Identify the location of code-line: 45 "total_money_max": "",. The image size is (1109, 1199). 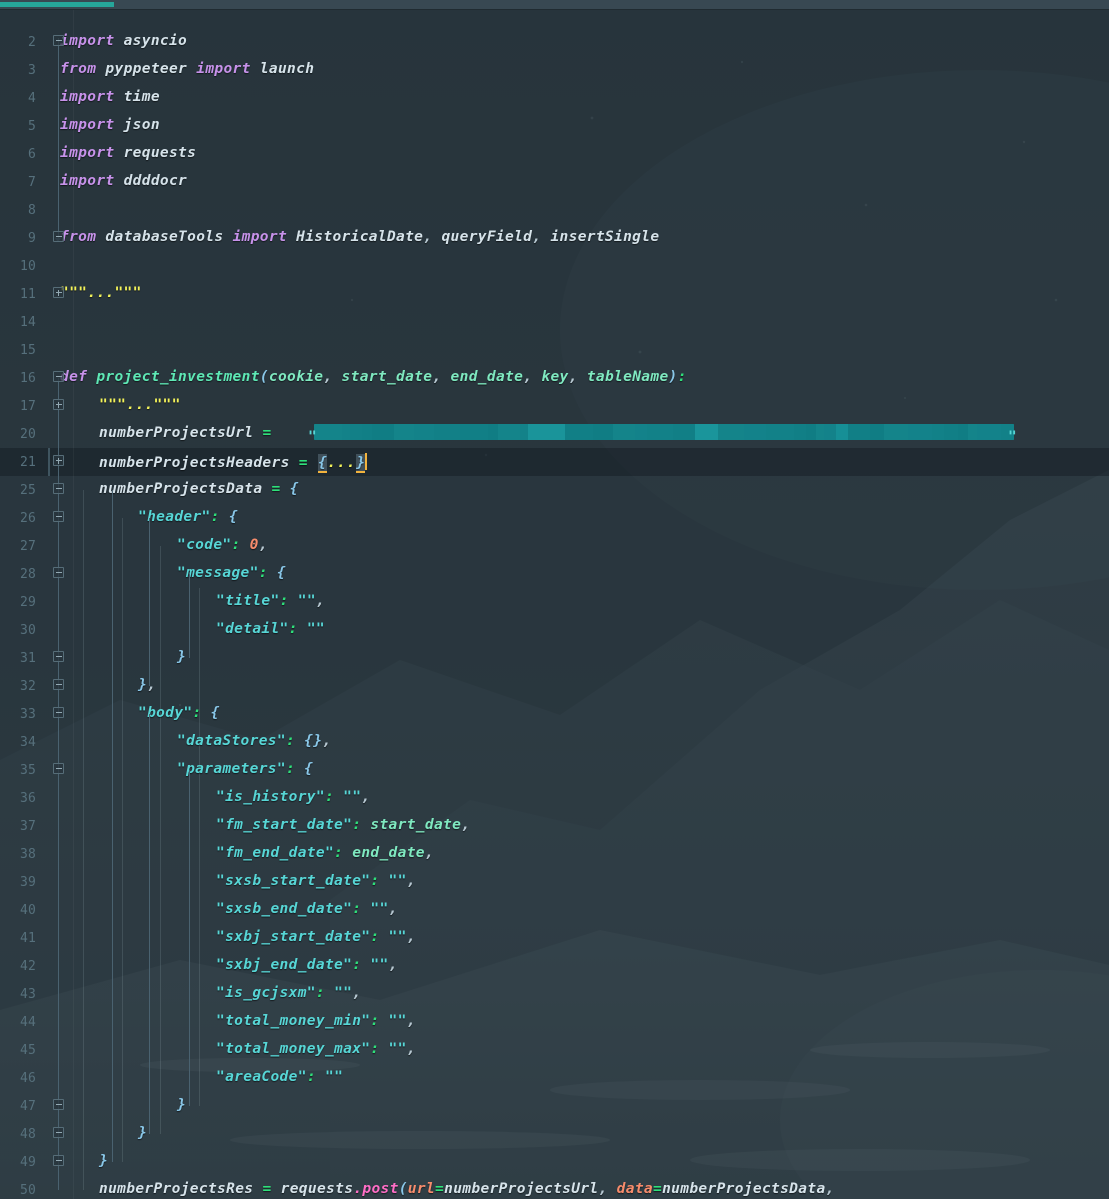
(554, 1050).